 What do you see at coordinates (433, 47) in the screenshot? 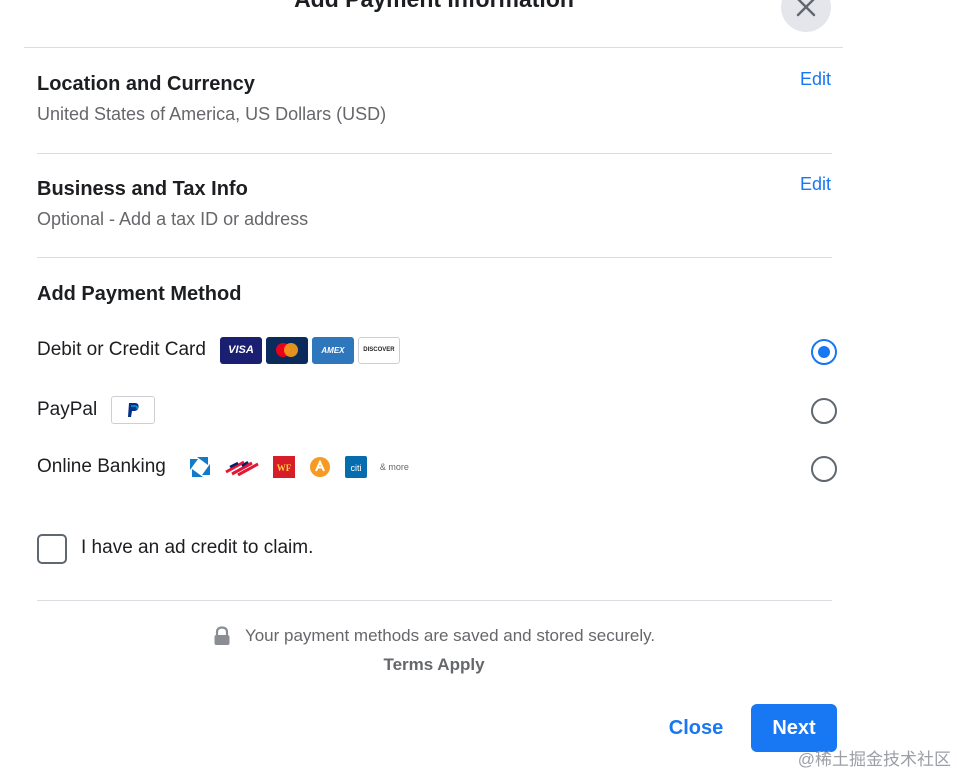
I see `header-divider` at bounding box center [433, 47].